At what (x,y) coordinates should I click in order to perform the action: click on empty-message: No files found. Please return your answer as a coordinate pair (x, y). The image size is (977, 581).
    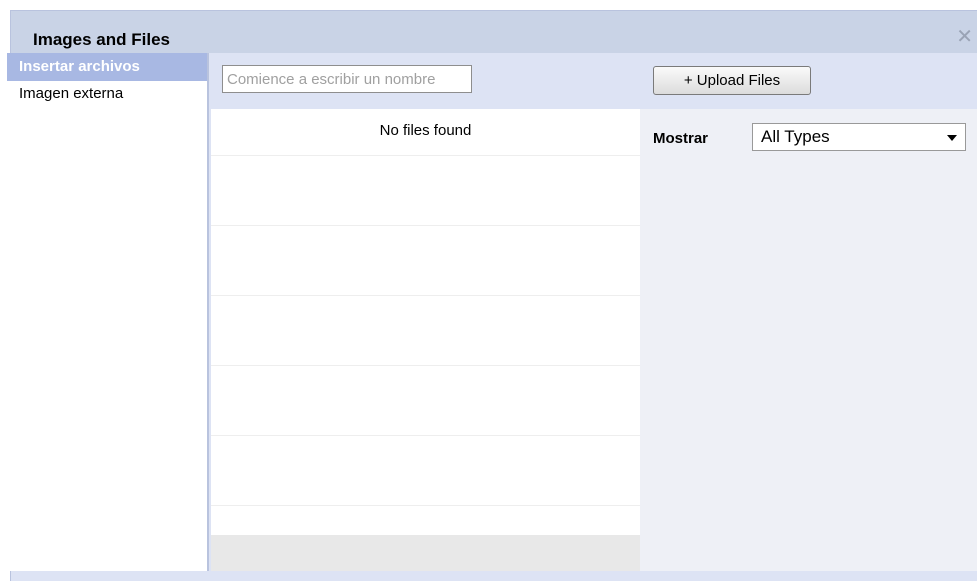
    Looking at the image, I should click on (425, 130).